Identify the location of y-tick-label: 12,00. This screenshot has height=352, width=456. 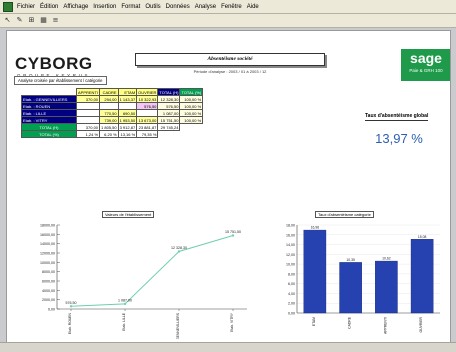
(290, 255).